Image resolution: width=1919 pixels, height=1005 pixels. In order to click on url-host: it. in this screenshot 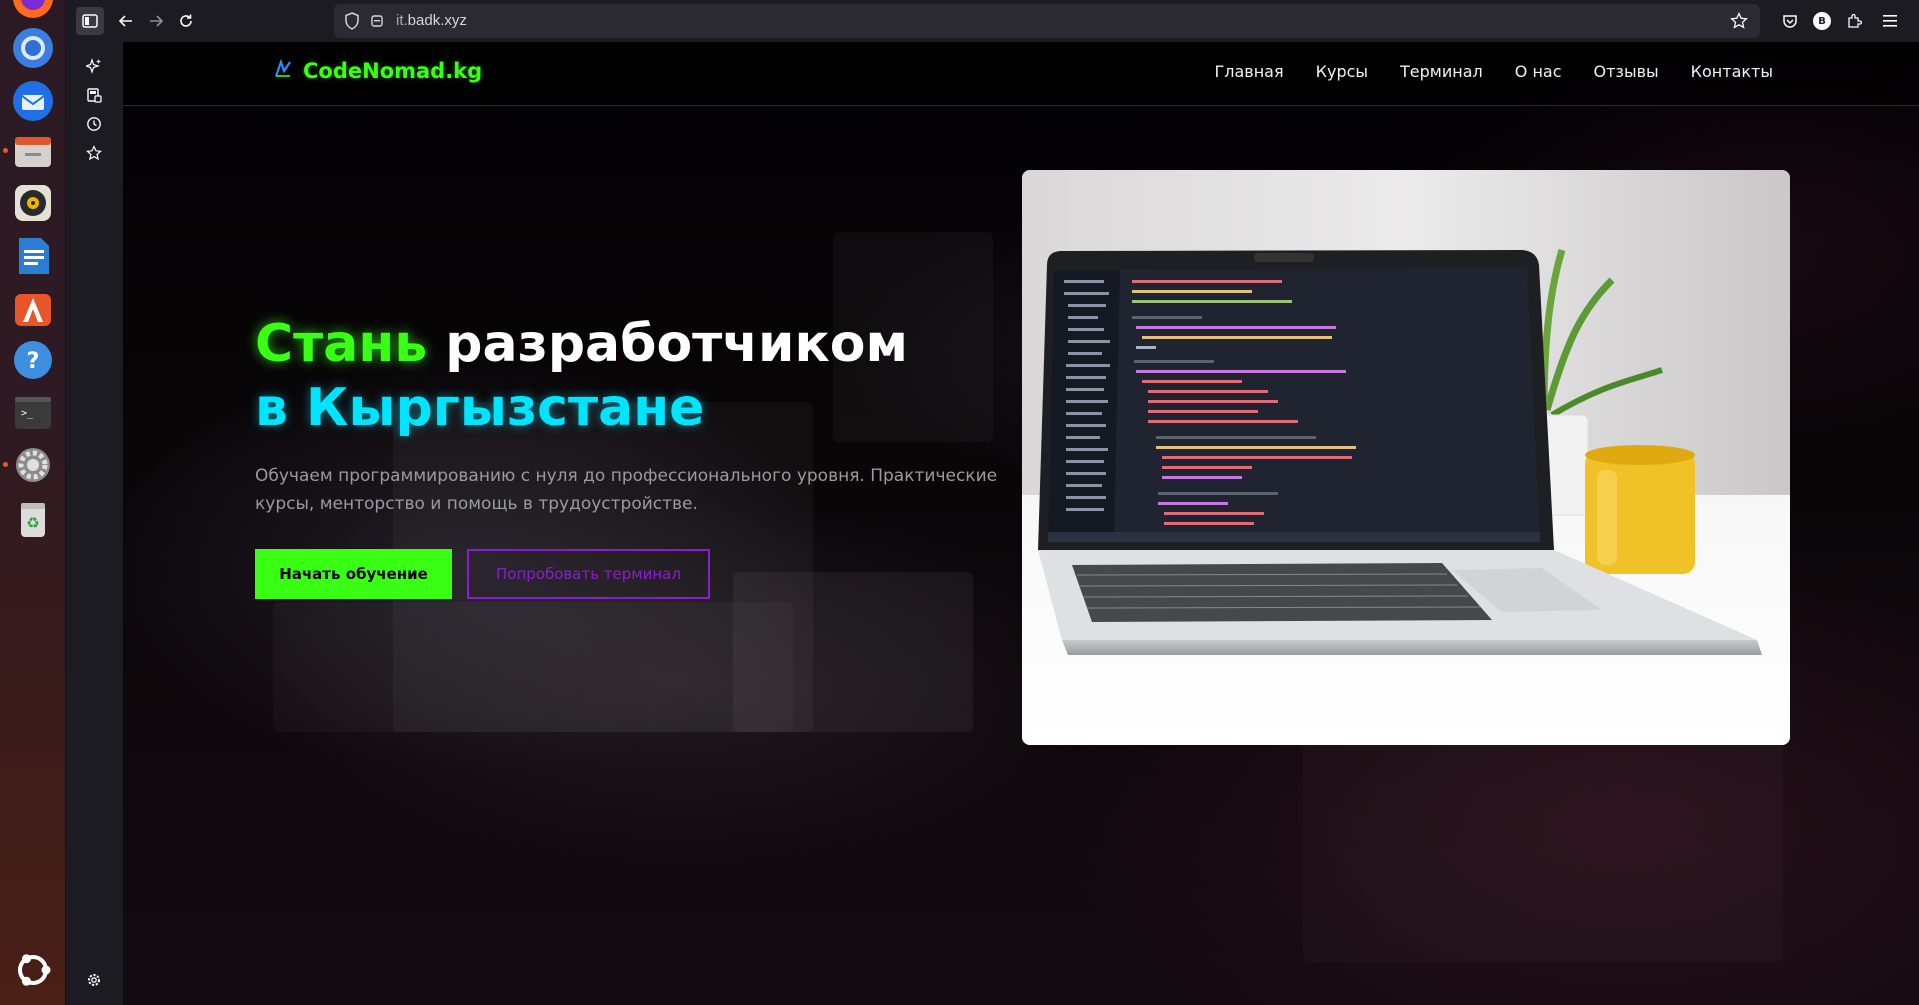, I will do `click(402, 20)`.